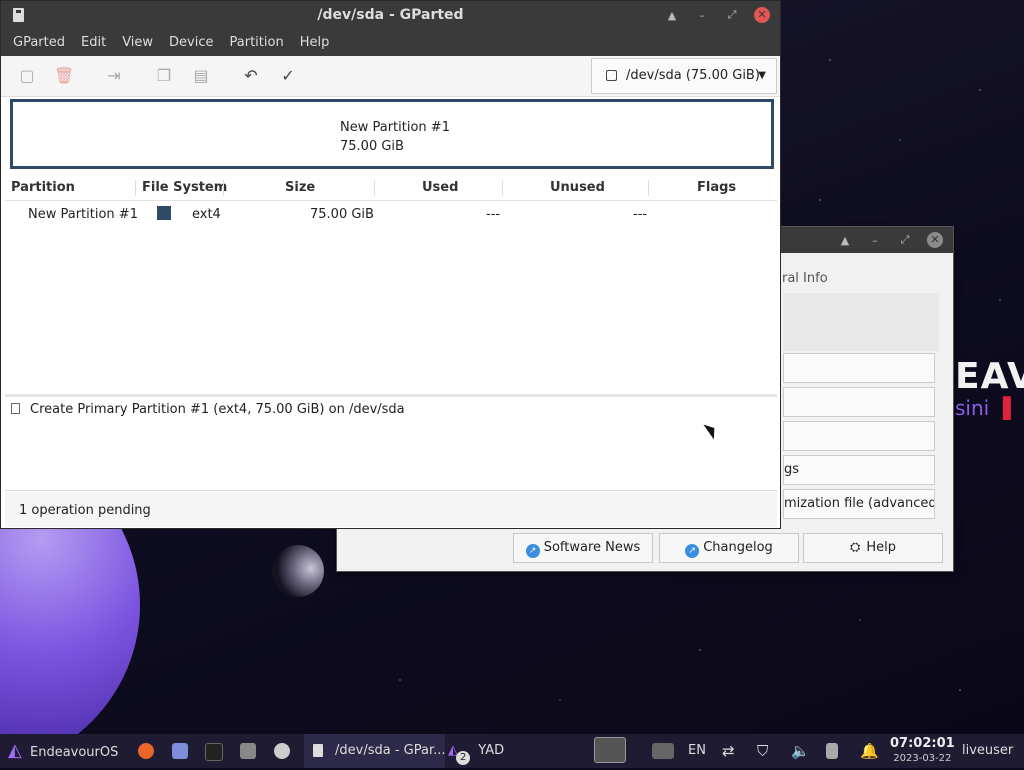 The image size is (1024, 770). I want to click on filesystem-color-swatch, so click(164, 213).